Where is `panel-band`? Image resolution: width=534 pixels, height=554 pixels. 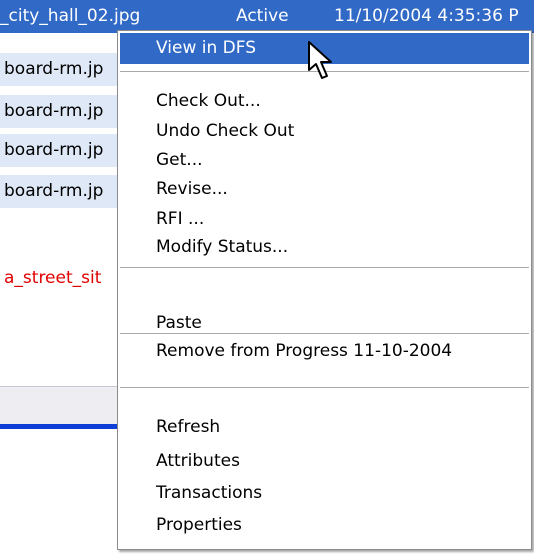
panel-band is located at coordinates (59, 405).